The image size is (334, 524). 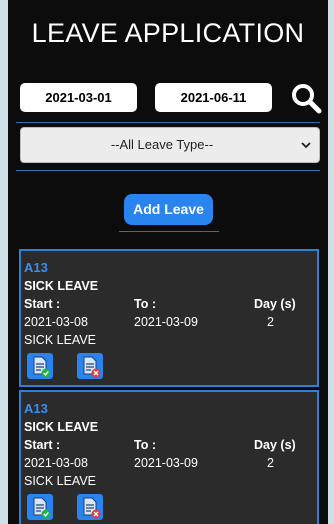 I want to click on leave-type-select: --All Leave Type--, so click(x=170, y=145).